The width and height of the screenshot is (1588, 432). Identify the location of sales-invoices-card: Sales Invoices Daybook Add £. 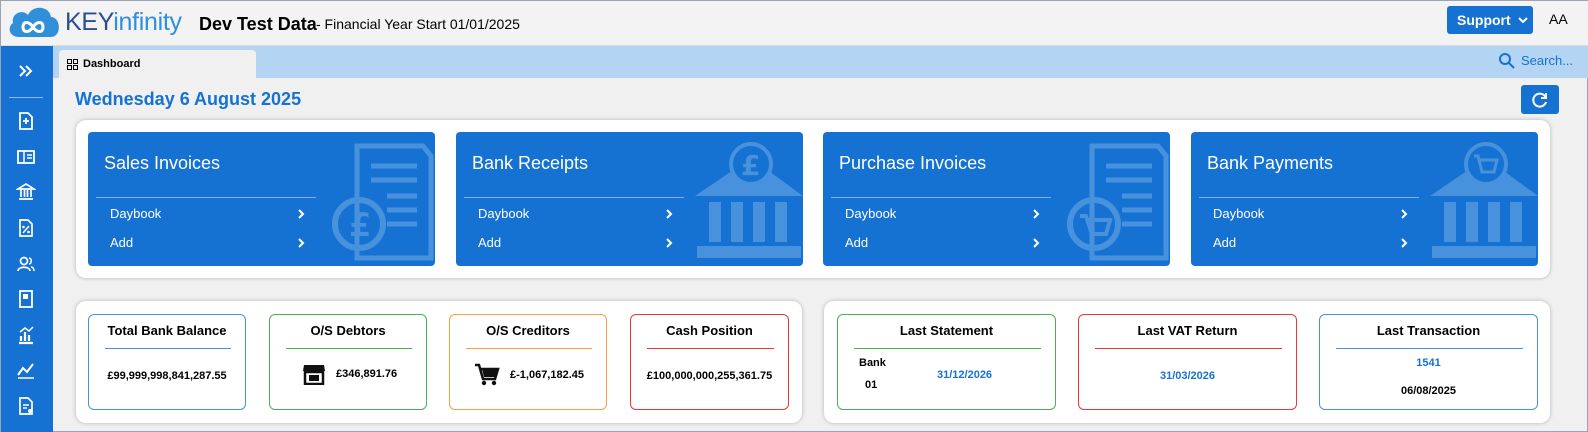
(261, 199).